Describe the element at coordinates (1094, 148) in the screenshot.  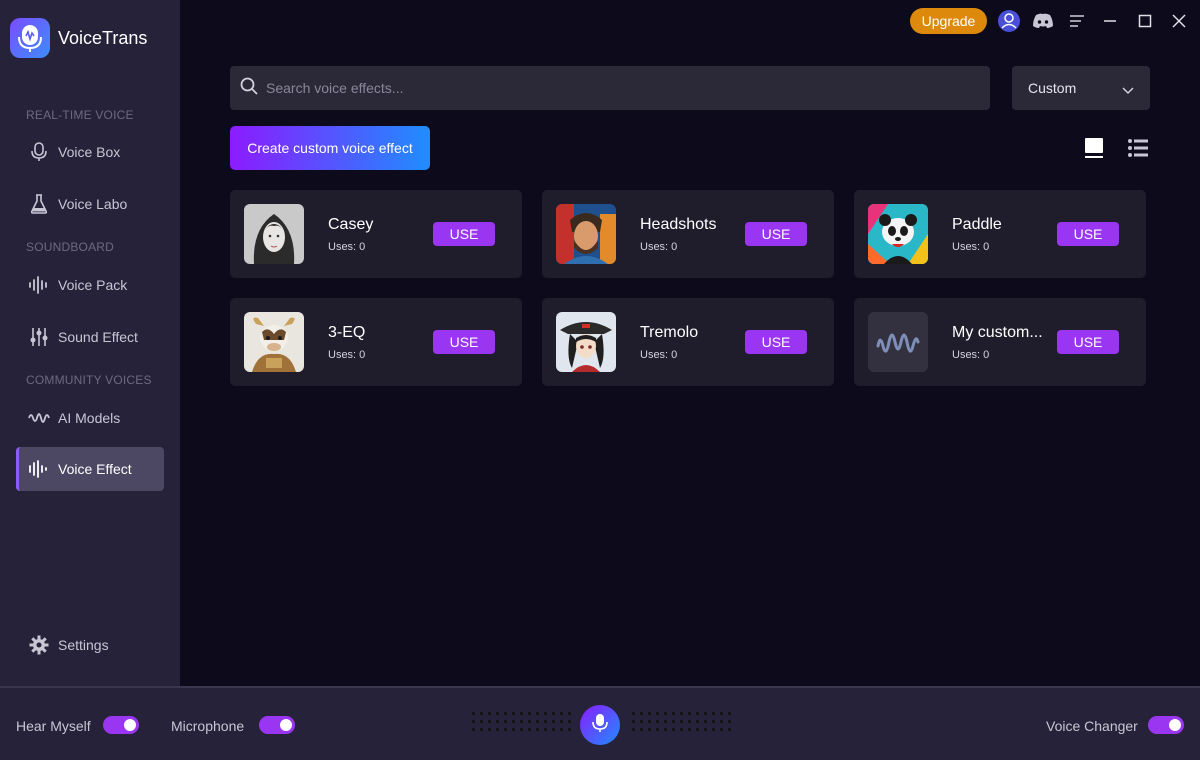
I see `grid-view-icon` at that location.